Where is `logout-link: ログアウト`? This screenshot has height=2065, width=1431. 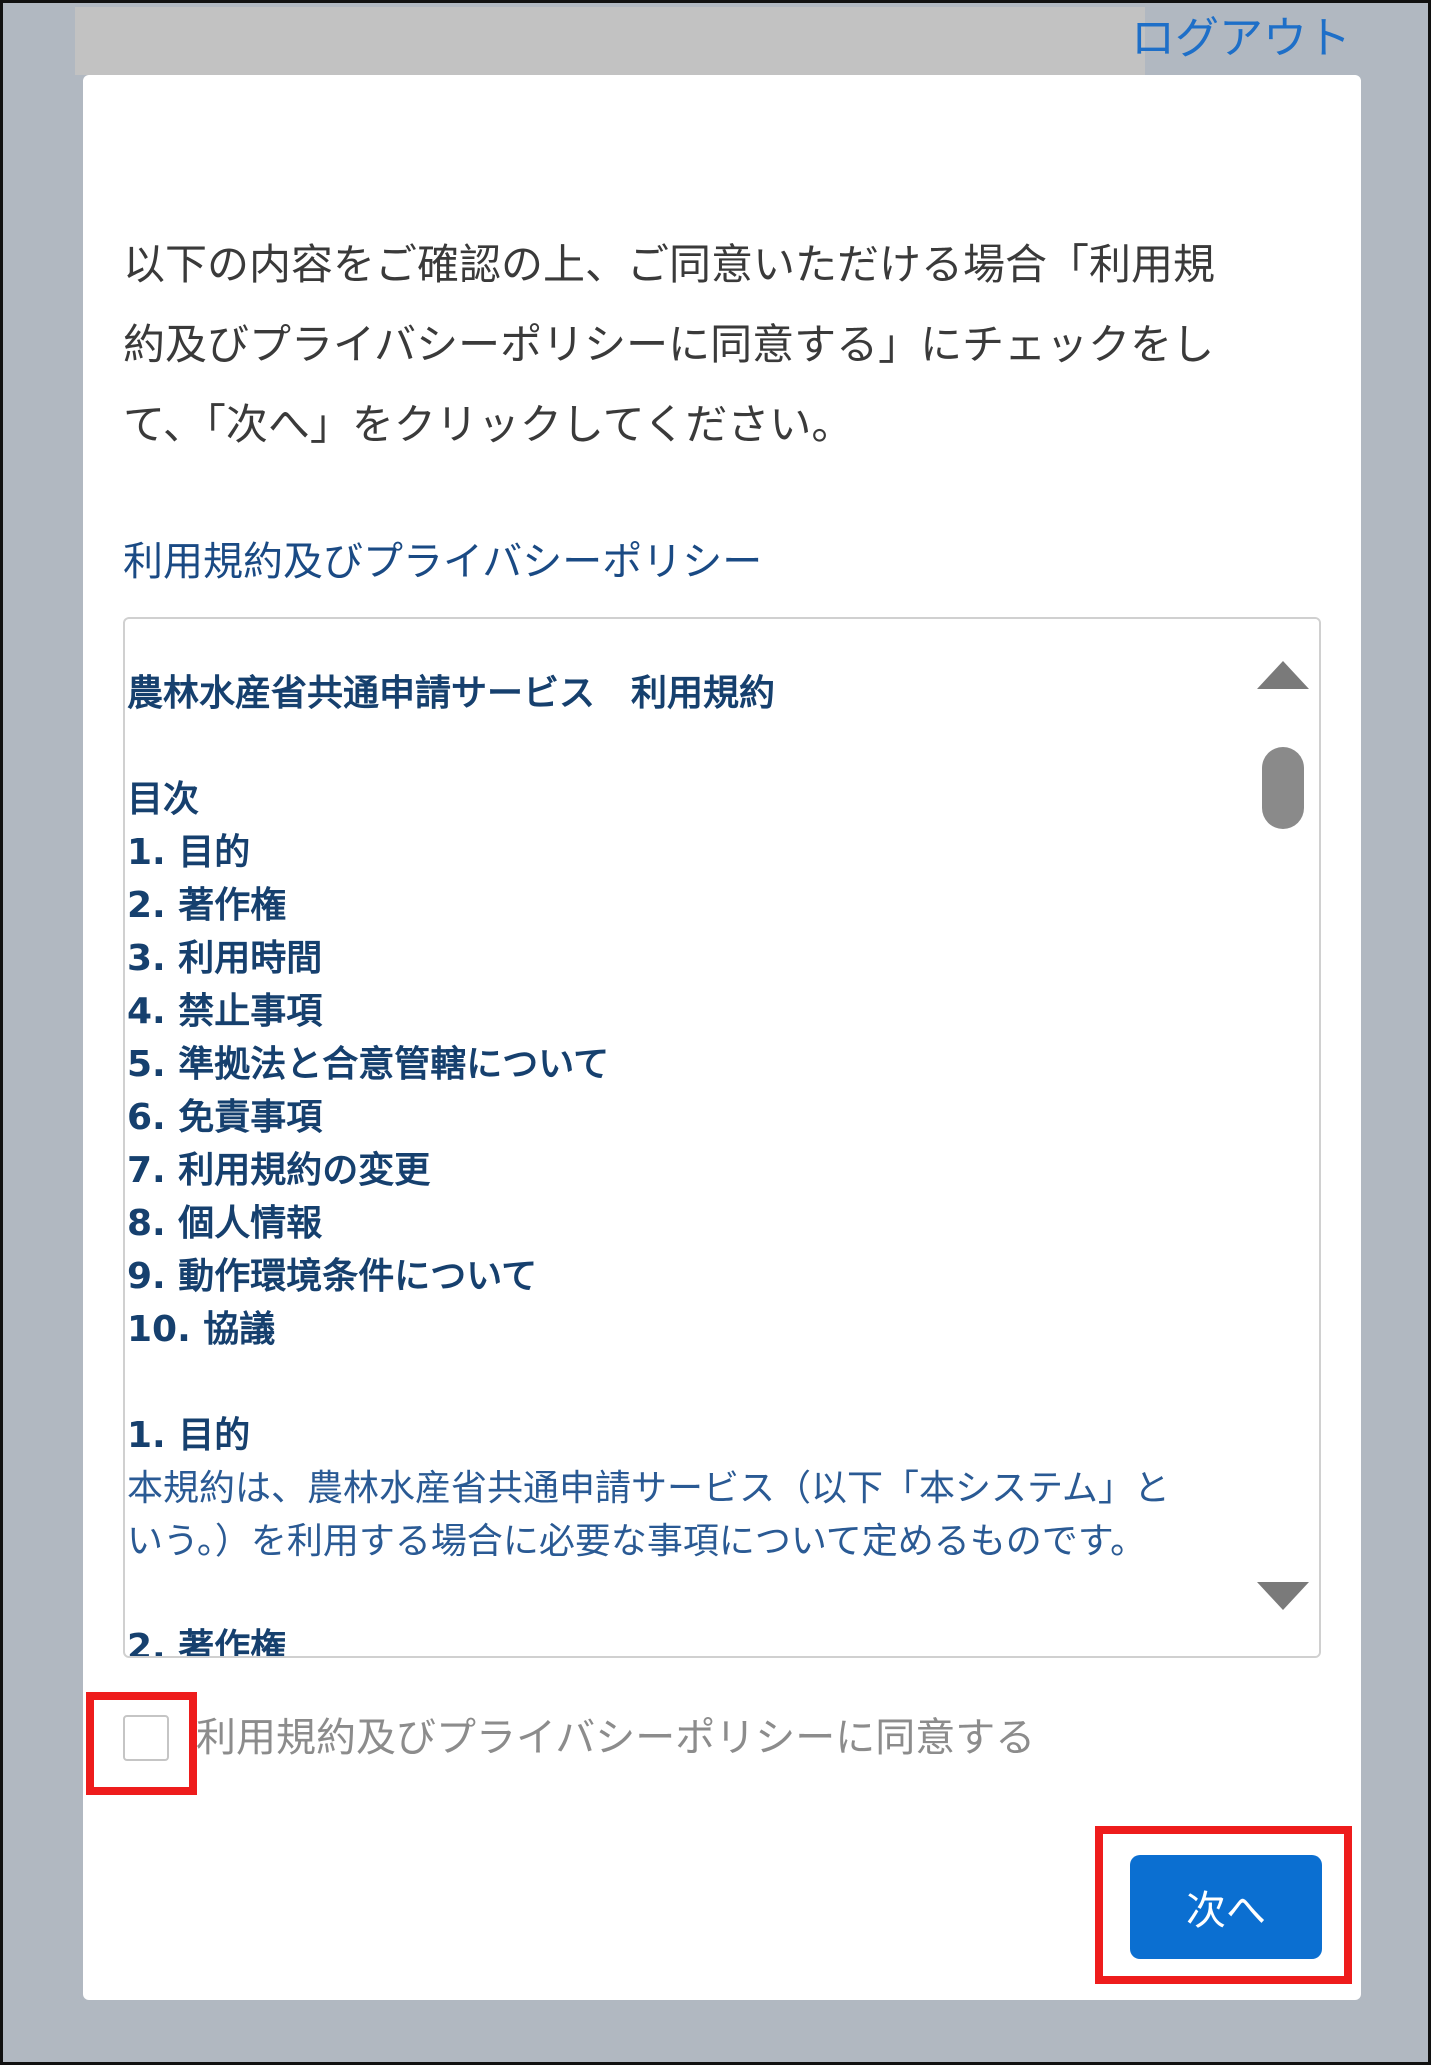
logout-link: ログアウト is located at coordinates (1241, 39).